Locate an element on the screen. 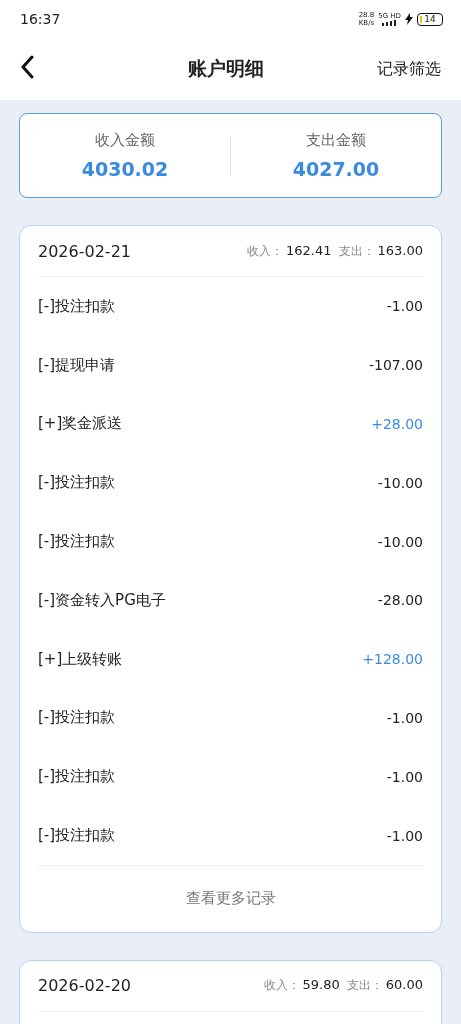  signal-icon is located at coordinates (389, 23).